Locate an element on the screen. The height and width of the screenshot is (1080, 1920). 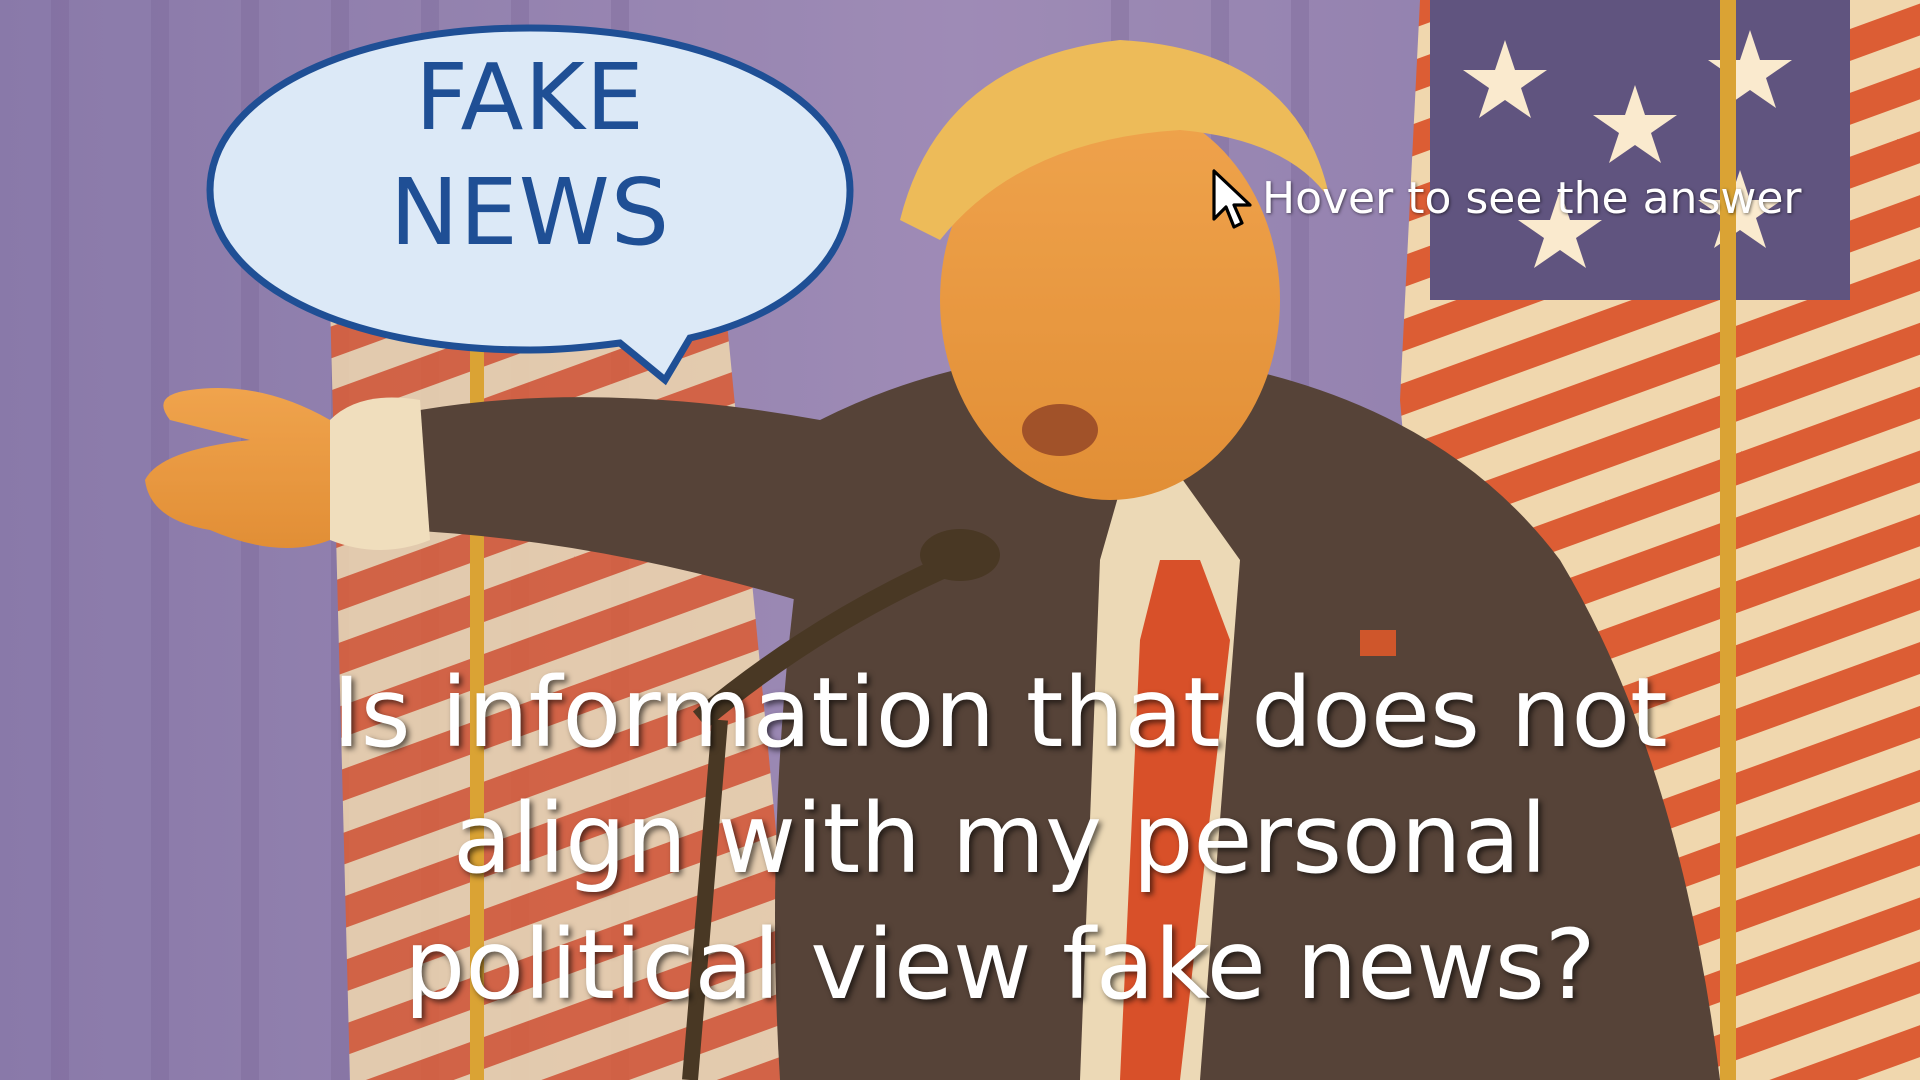
question-line-2: align with my personal is located at coordinates (1000, 839).